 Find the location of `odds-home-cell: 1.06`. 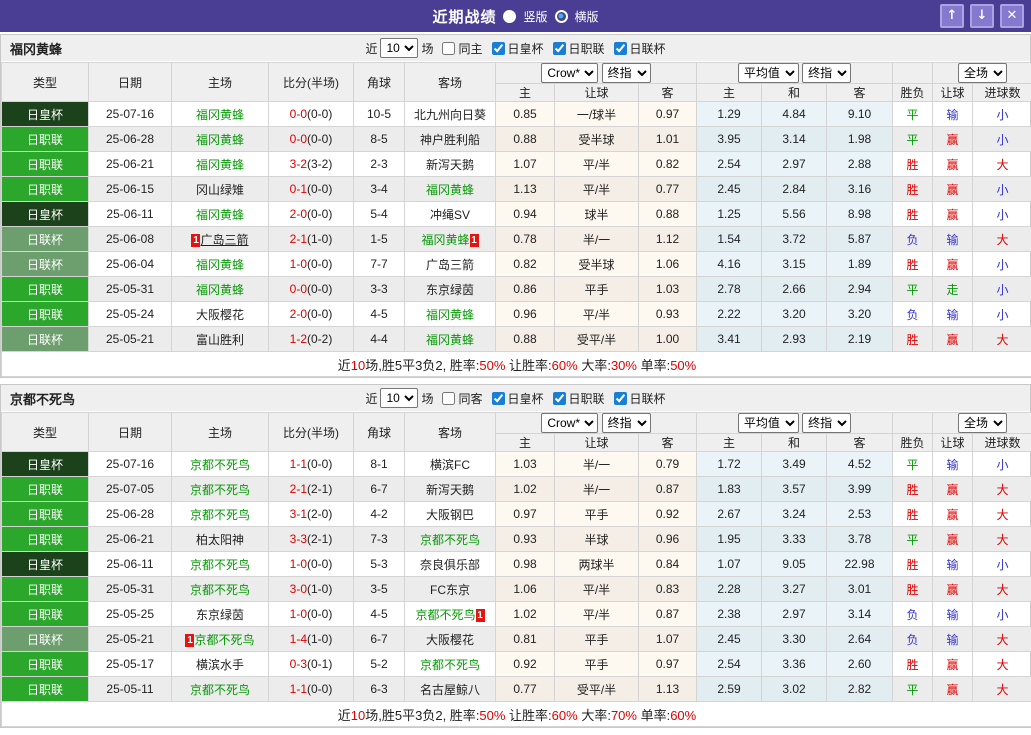

odds-home-cell: 1.06 is located at coordinates (525, 589).